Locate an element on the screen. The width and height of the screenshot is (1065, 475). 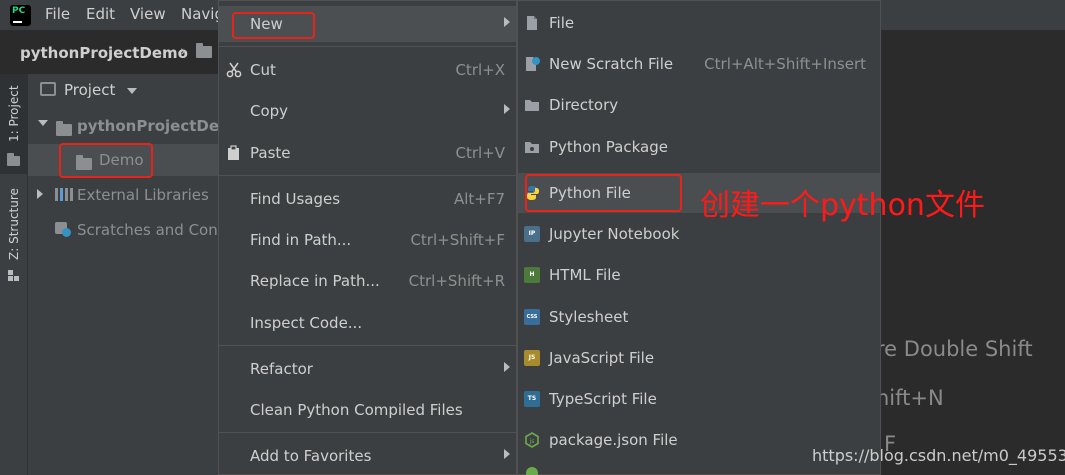
file-icon is located at coordinates (532, 23).